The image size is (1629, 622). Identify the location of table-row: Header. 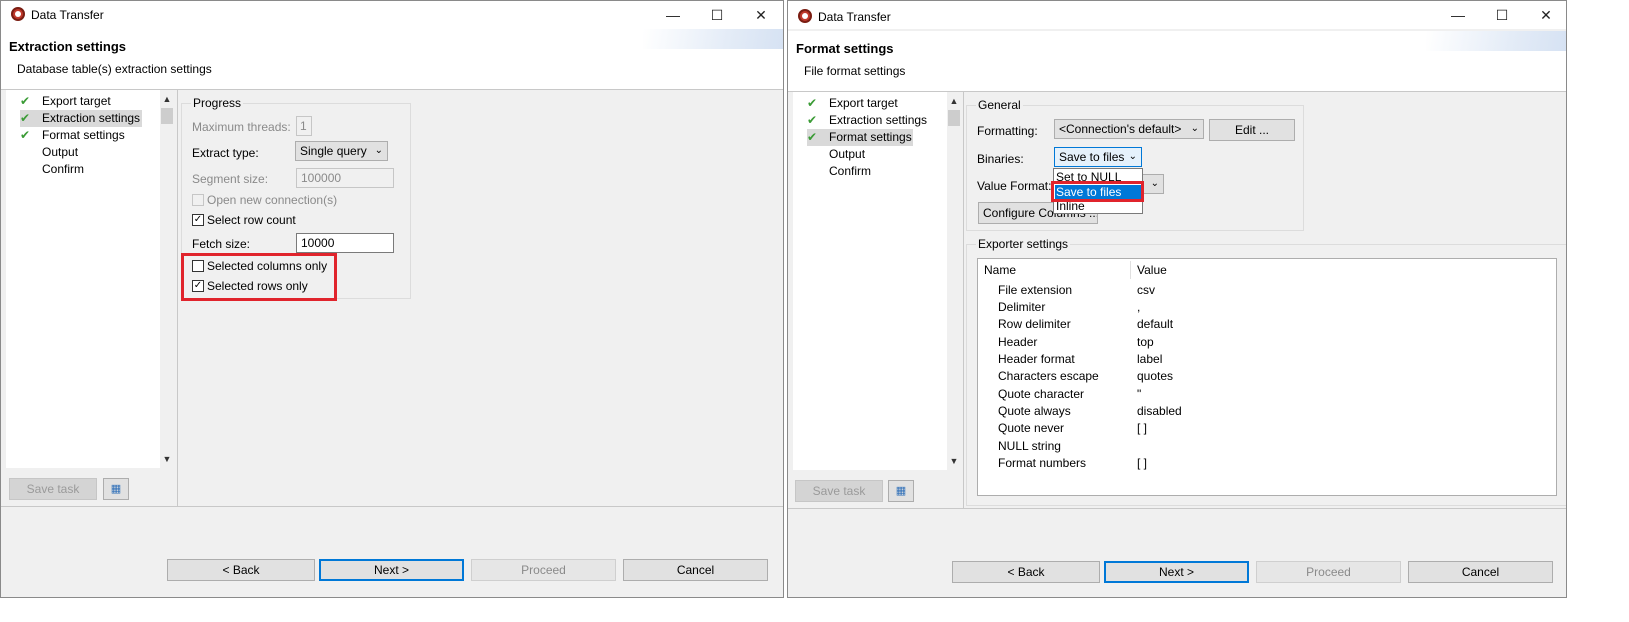
(1017, 342).